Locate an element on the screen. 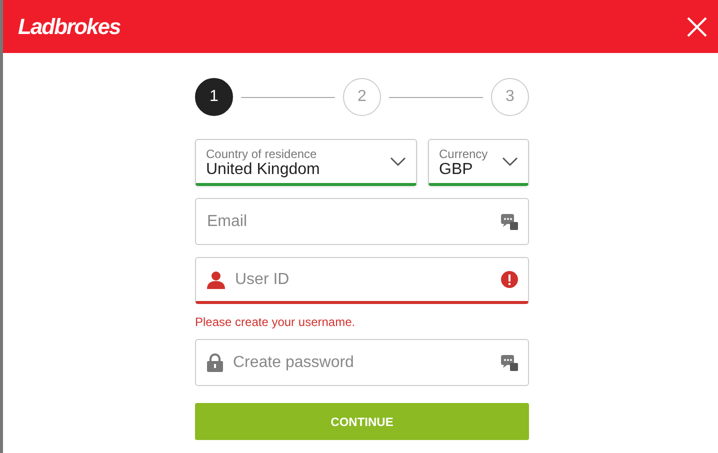  placeholder-text: Email is located at coordinates (227, 221).